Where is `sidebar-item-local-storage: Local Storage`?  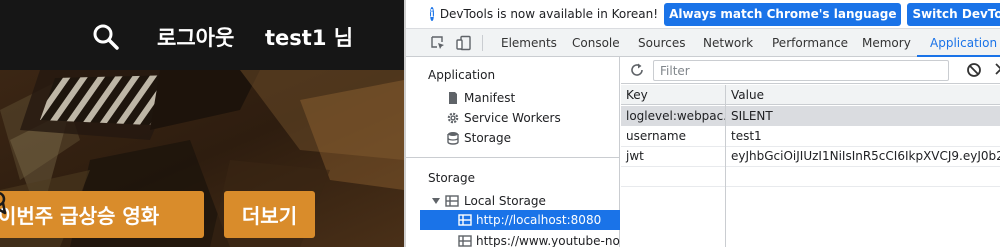
sidebar-item-local-storage: Local Storage is located at coordinates (489, 201).